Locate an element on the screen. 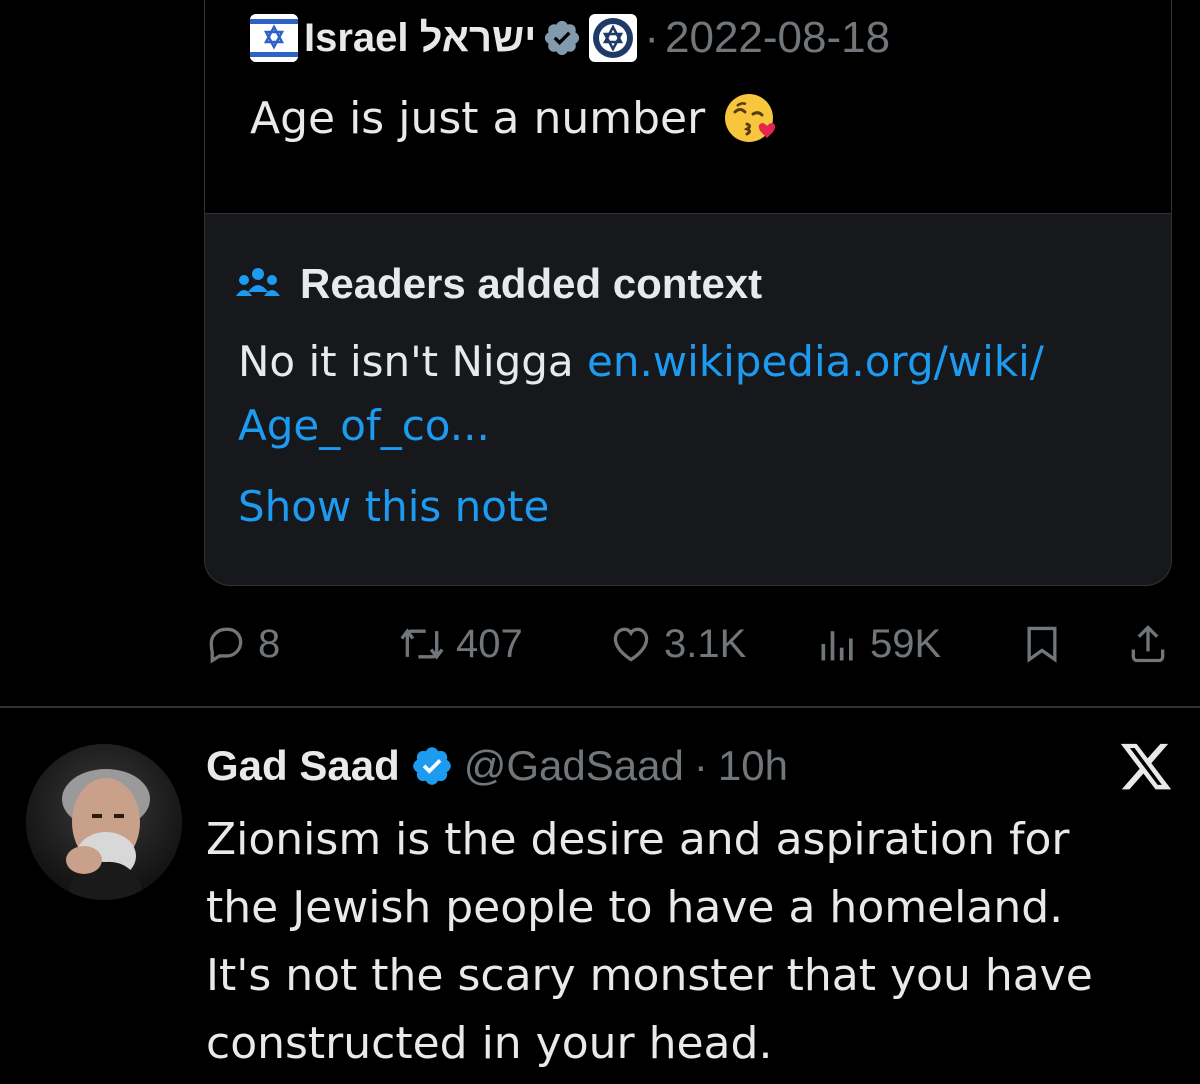 This screenshot has height=1084, width=1200. like-button: 3.1K is located at coordinates (677, 644).